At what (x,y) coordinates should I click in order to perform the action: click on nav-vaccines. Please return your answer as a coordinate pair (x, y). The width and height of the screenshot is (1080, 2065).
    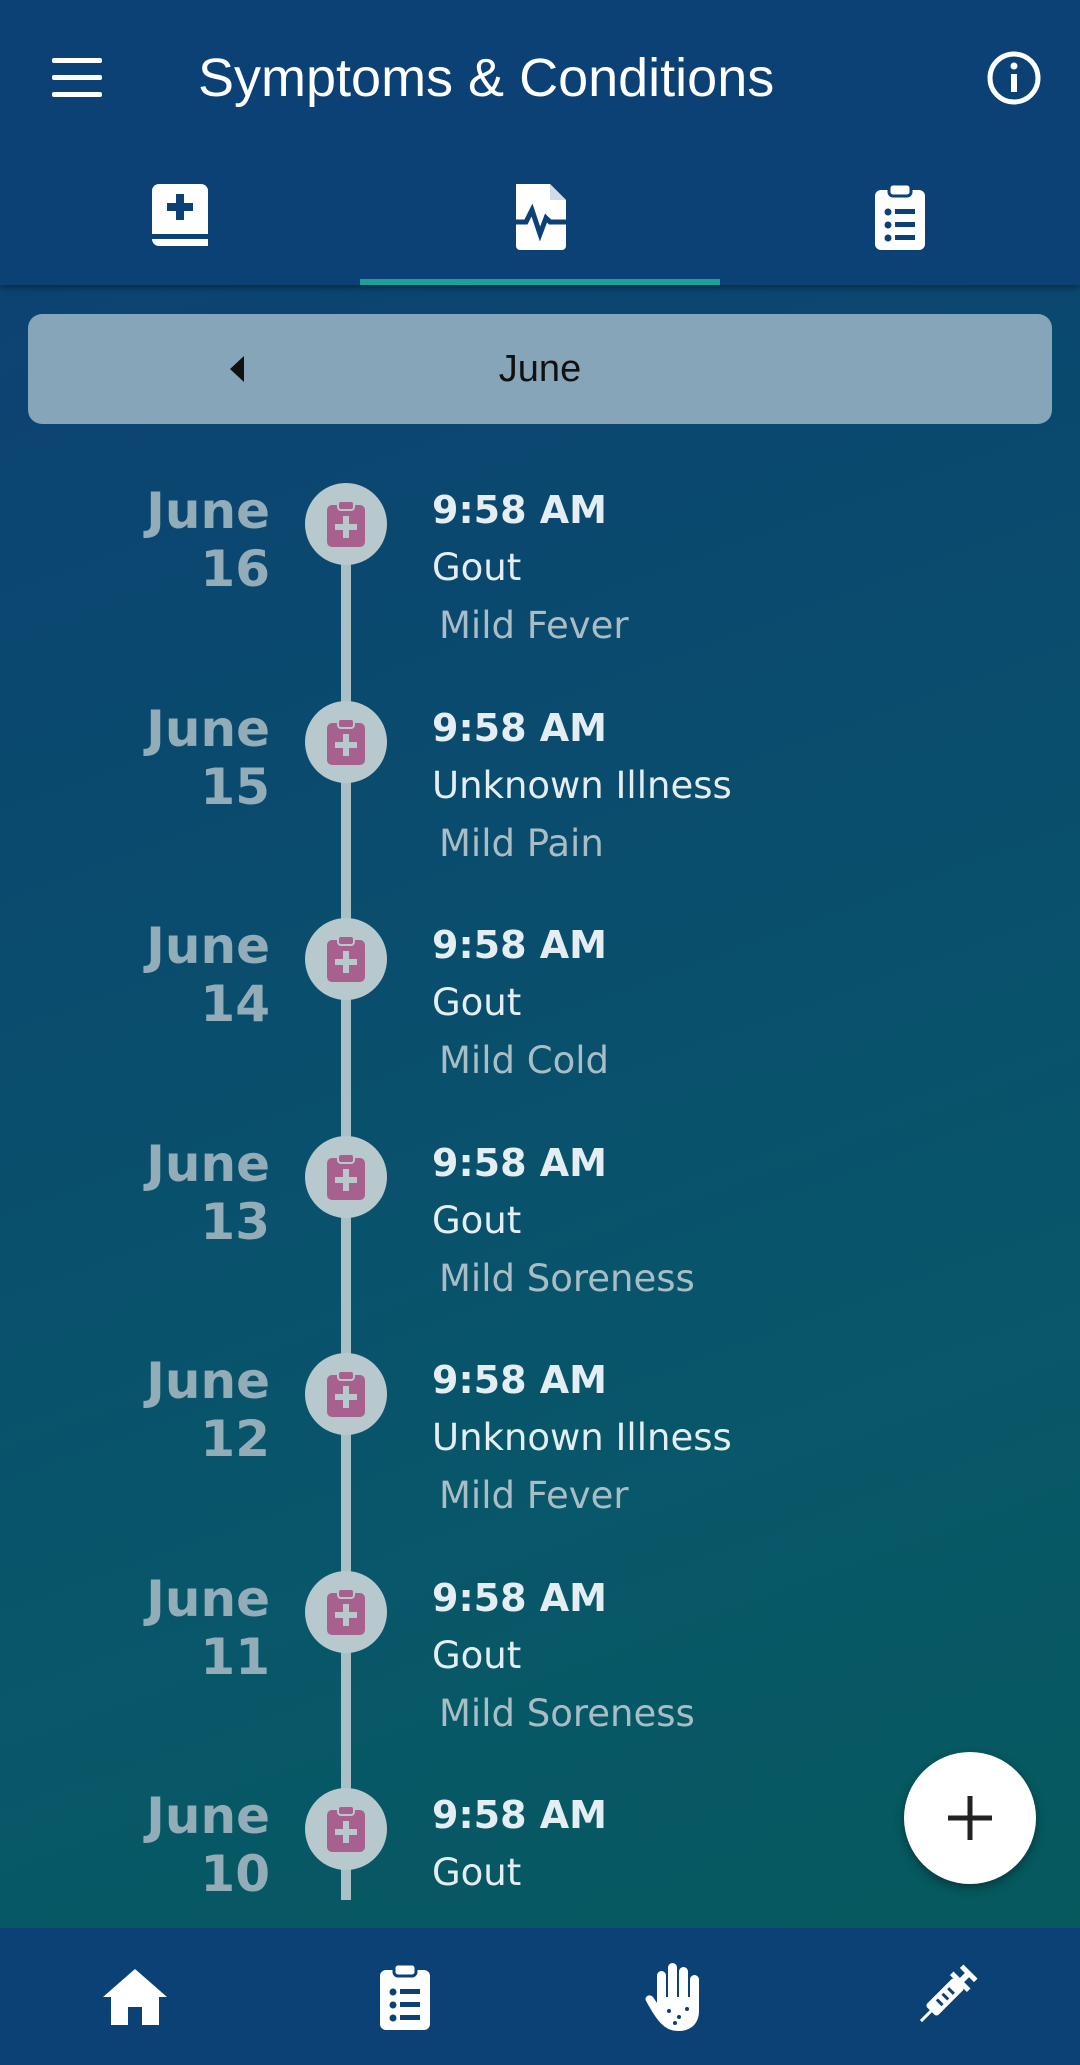
    Looking at the image, I should click on (945, 1996).